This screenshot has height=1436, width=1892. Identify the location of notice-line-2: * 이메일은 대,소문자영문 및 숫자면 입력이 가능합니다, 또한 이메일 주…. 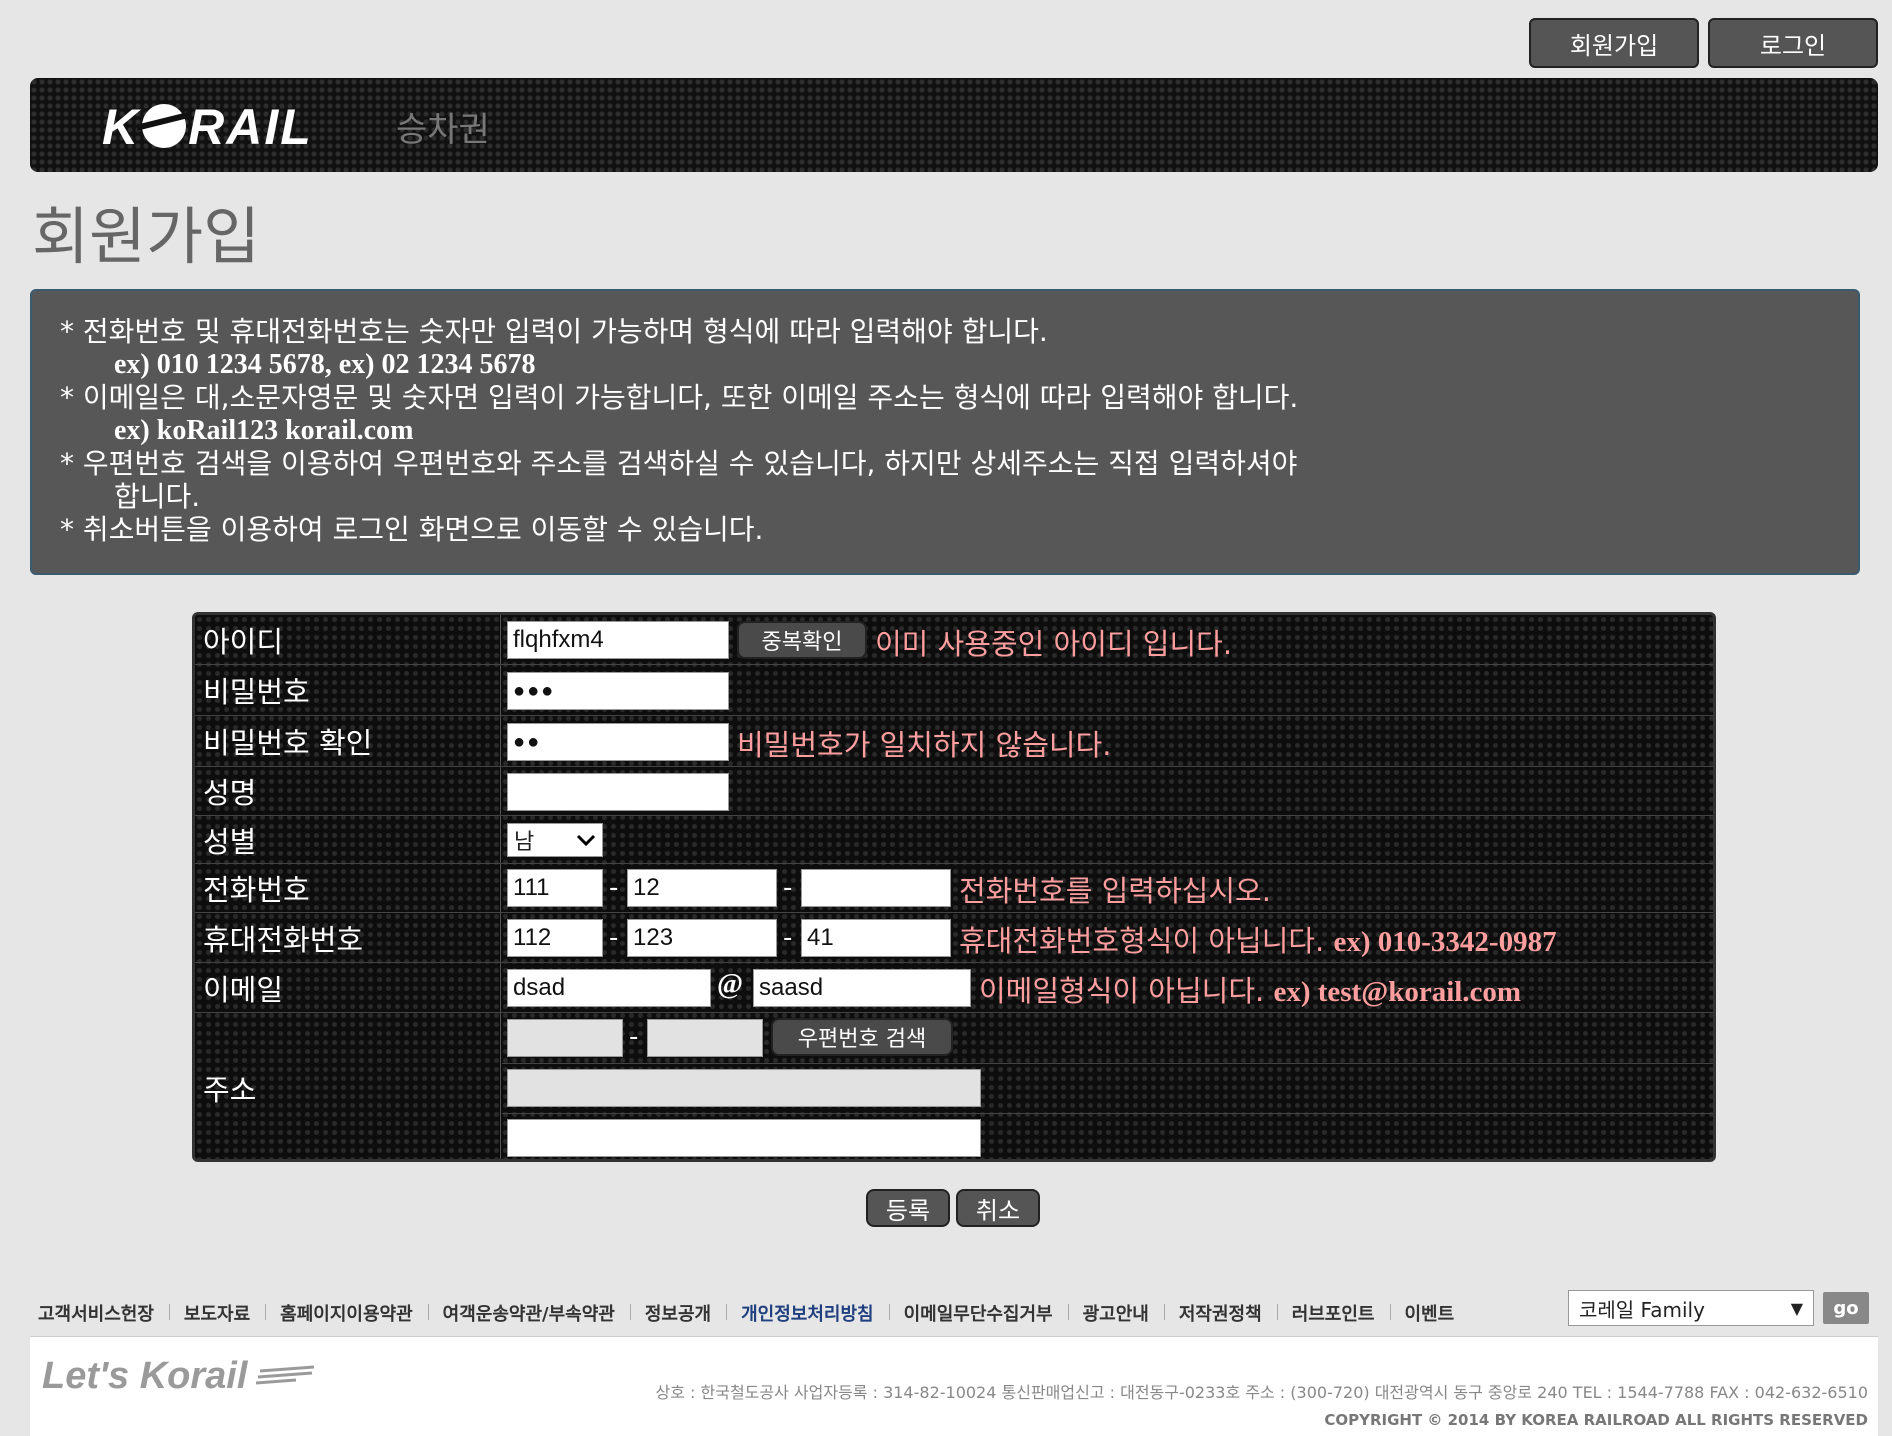
(679, 397).